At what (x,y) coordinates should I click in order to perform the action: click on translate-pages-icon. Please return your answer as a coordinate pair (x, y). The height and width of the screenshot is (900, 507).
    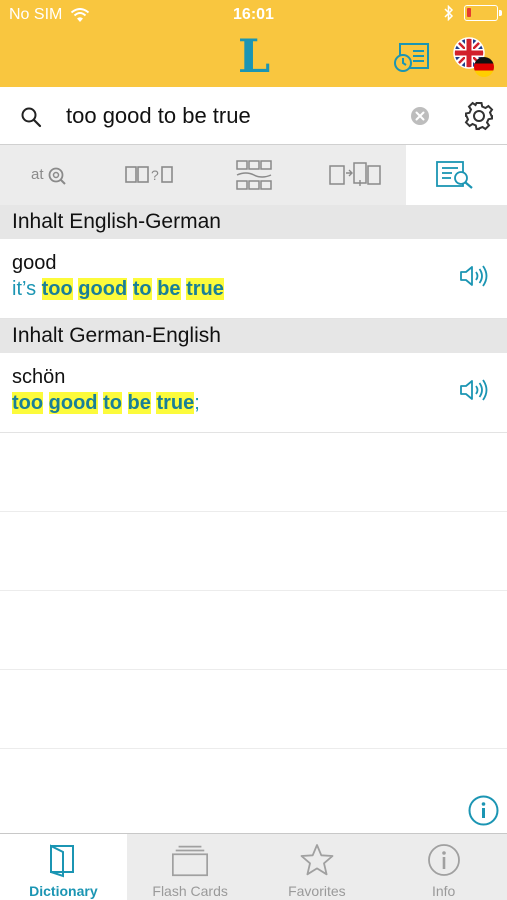
    Looking at the image, I should click on (355, 174).